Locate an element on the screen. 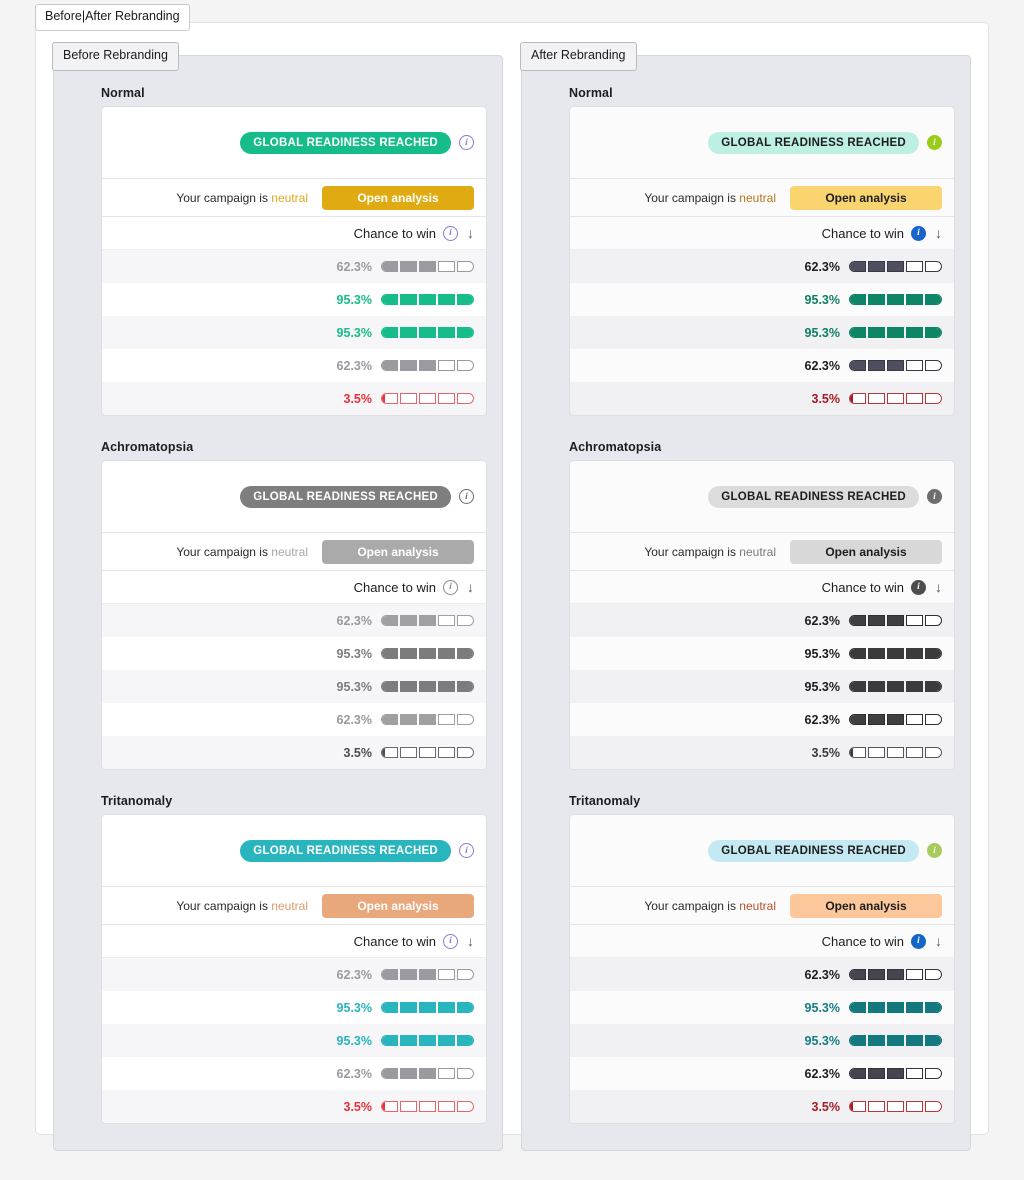  chance-to-win-value: 3.5% is located at coordinates (358, 752).